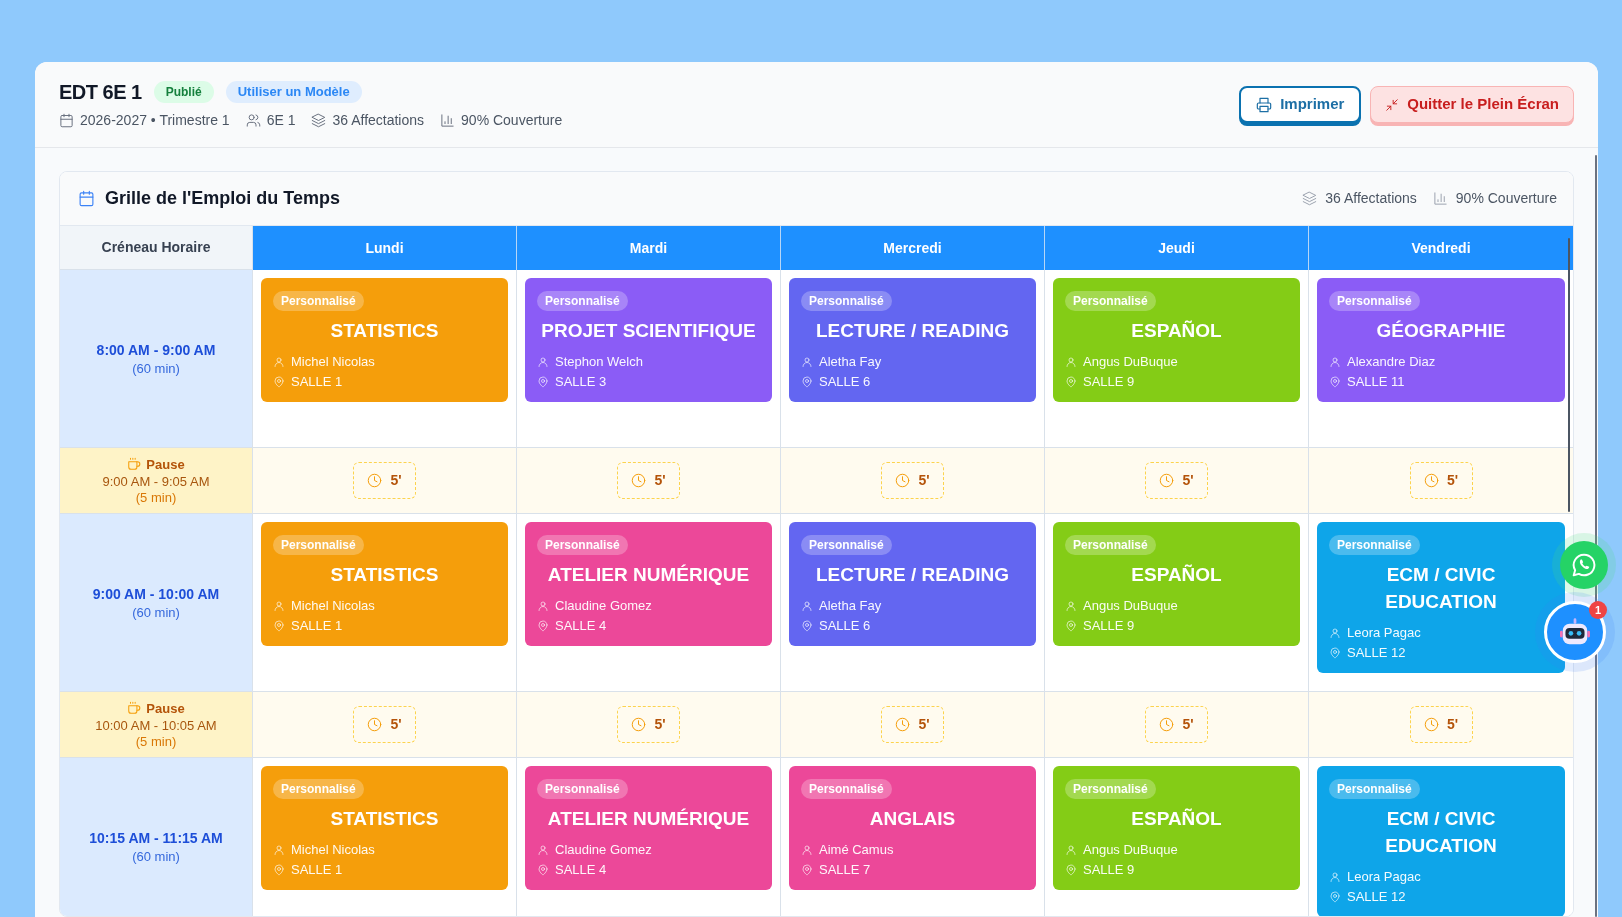 The width and height of the screenshot is (1622, 917). What do you see at coordinates (1130, 606) in the screenshot?
I see `teacher-name: Angus DuBuque` at bounding box center [1130, 606].